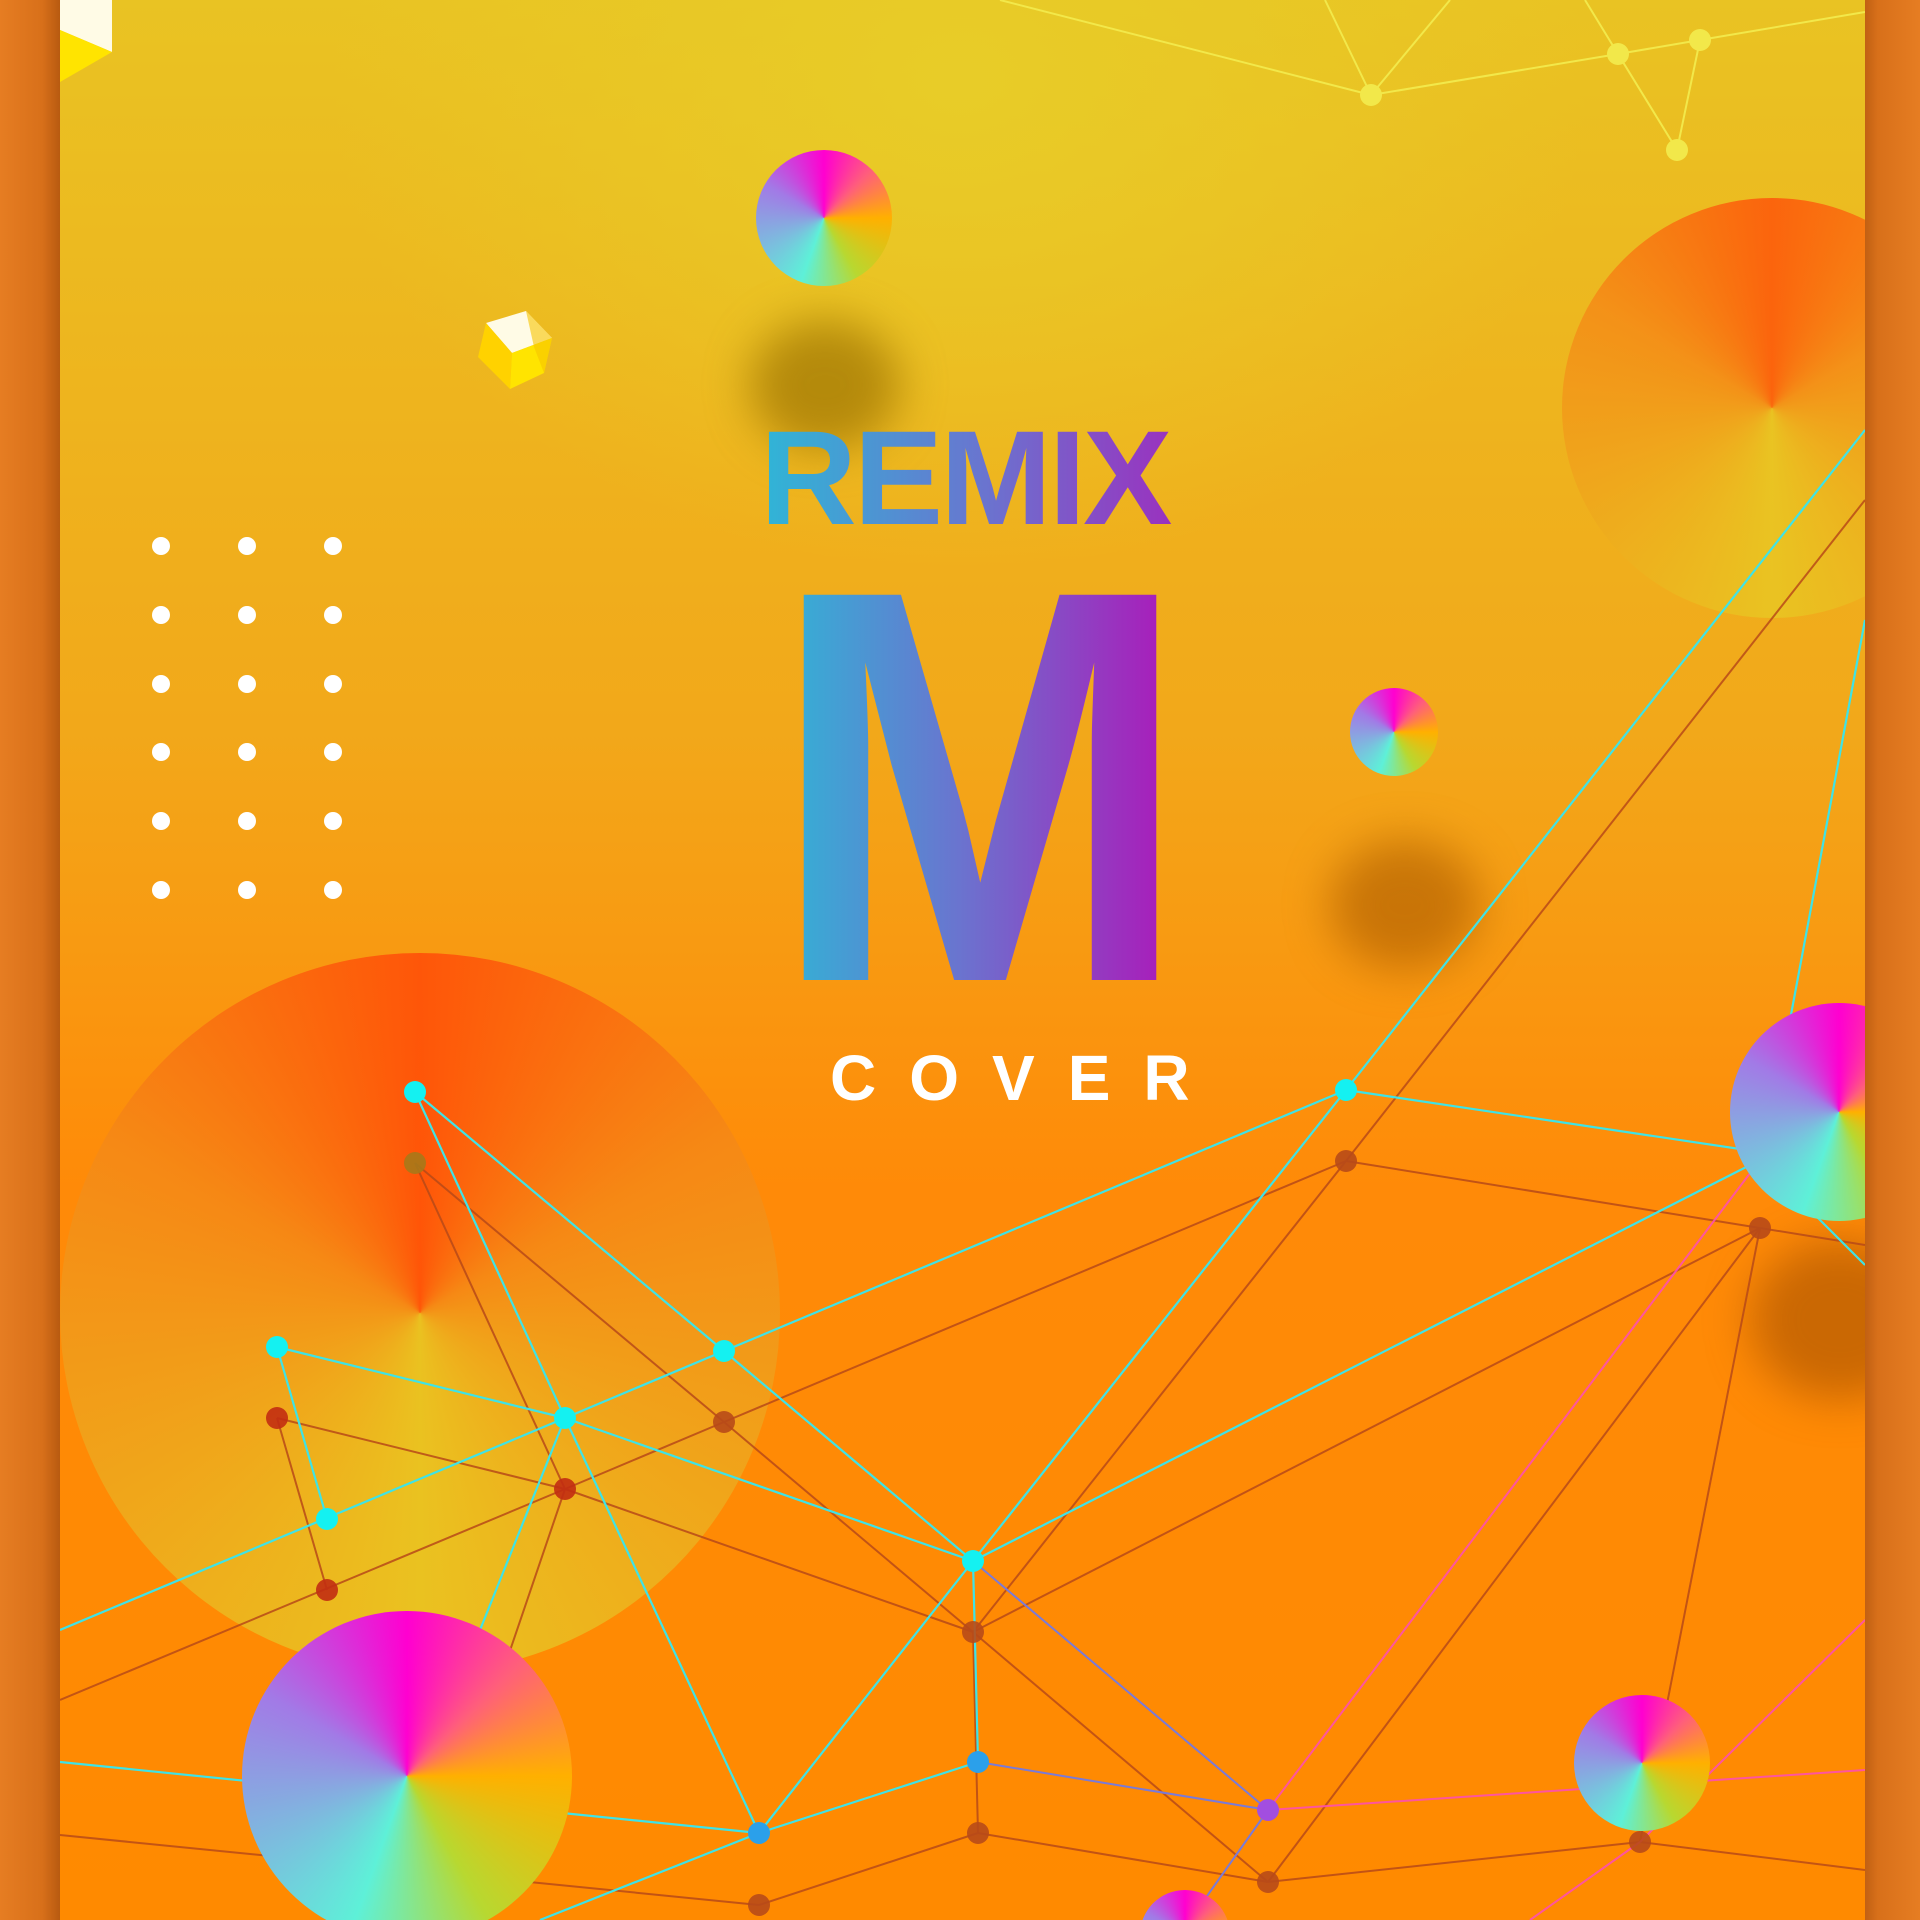 Image resolution: width=1920 pixels, height=1920 pixels. I want to click on big-m-letter: M, so click(980, 785).